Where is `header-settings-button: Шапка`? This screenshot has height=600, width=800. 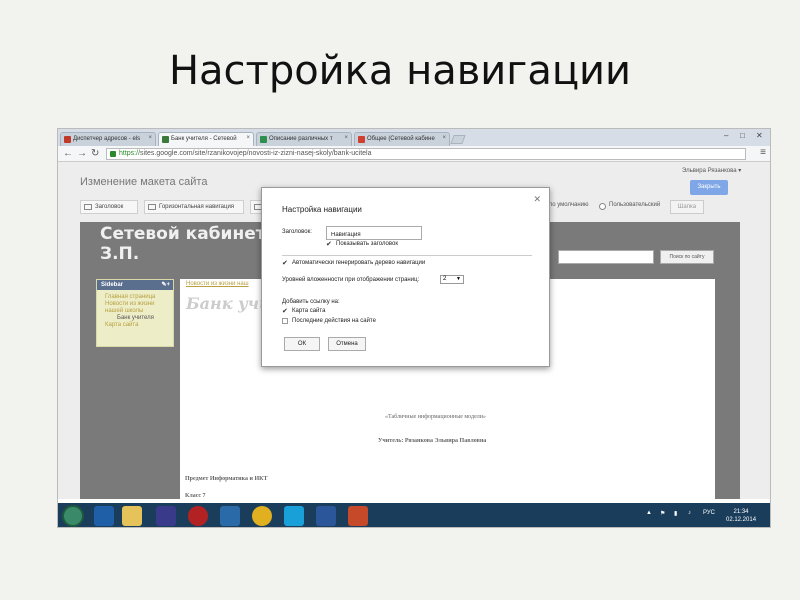 header-settings-button: Шапка is located at coordinates (687, 207).